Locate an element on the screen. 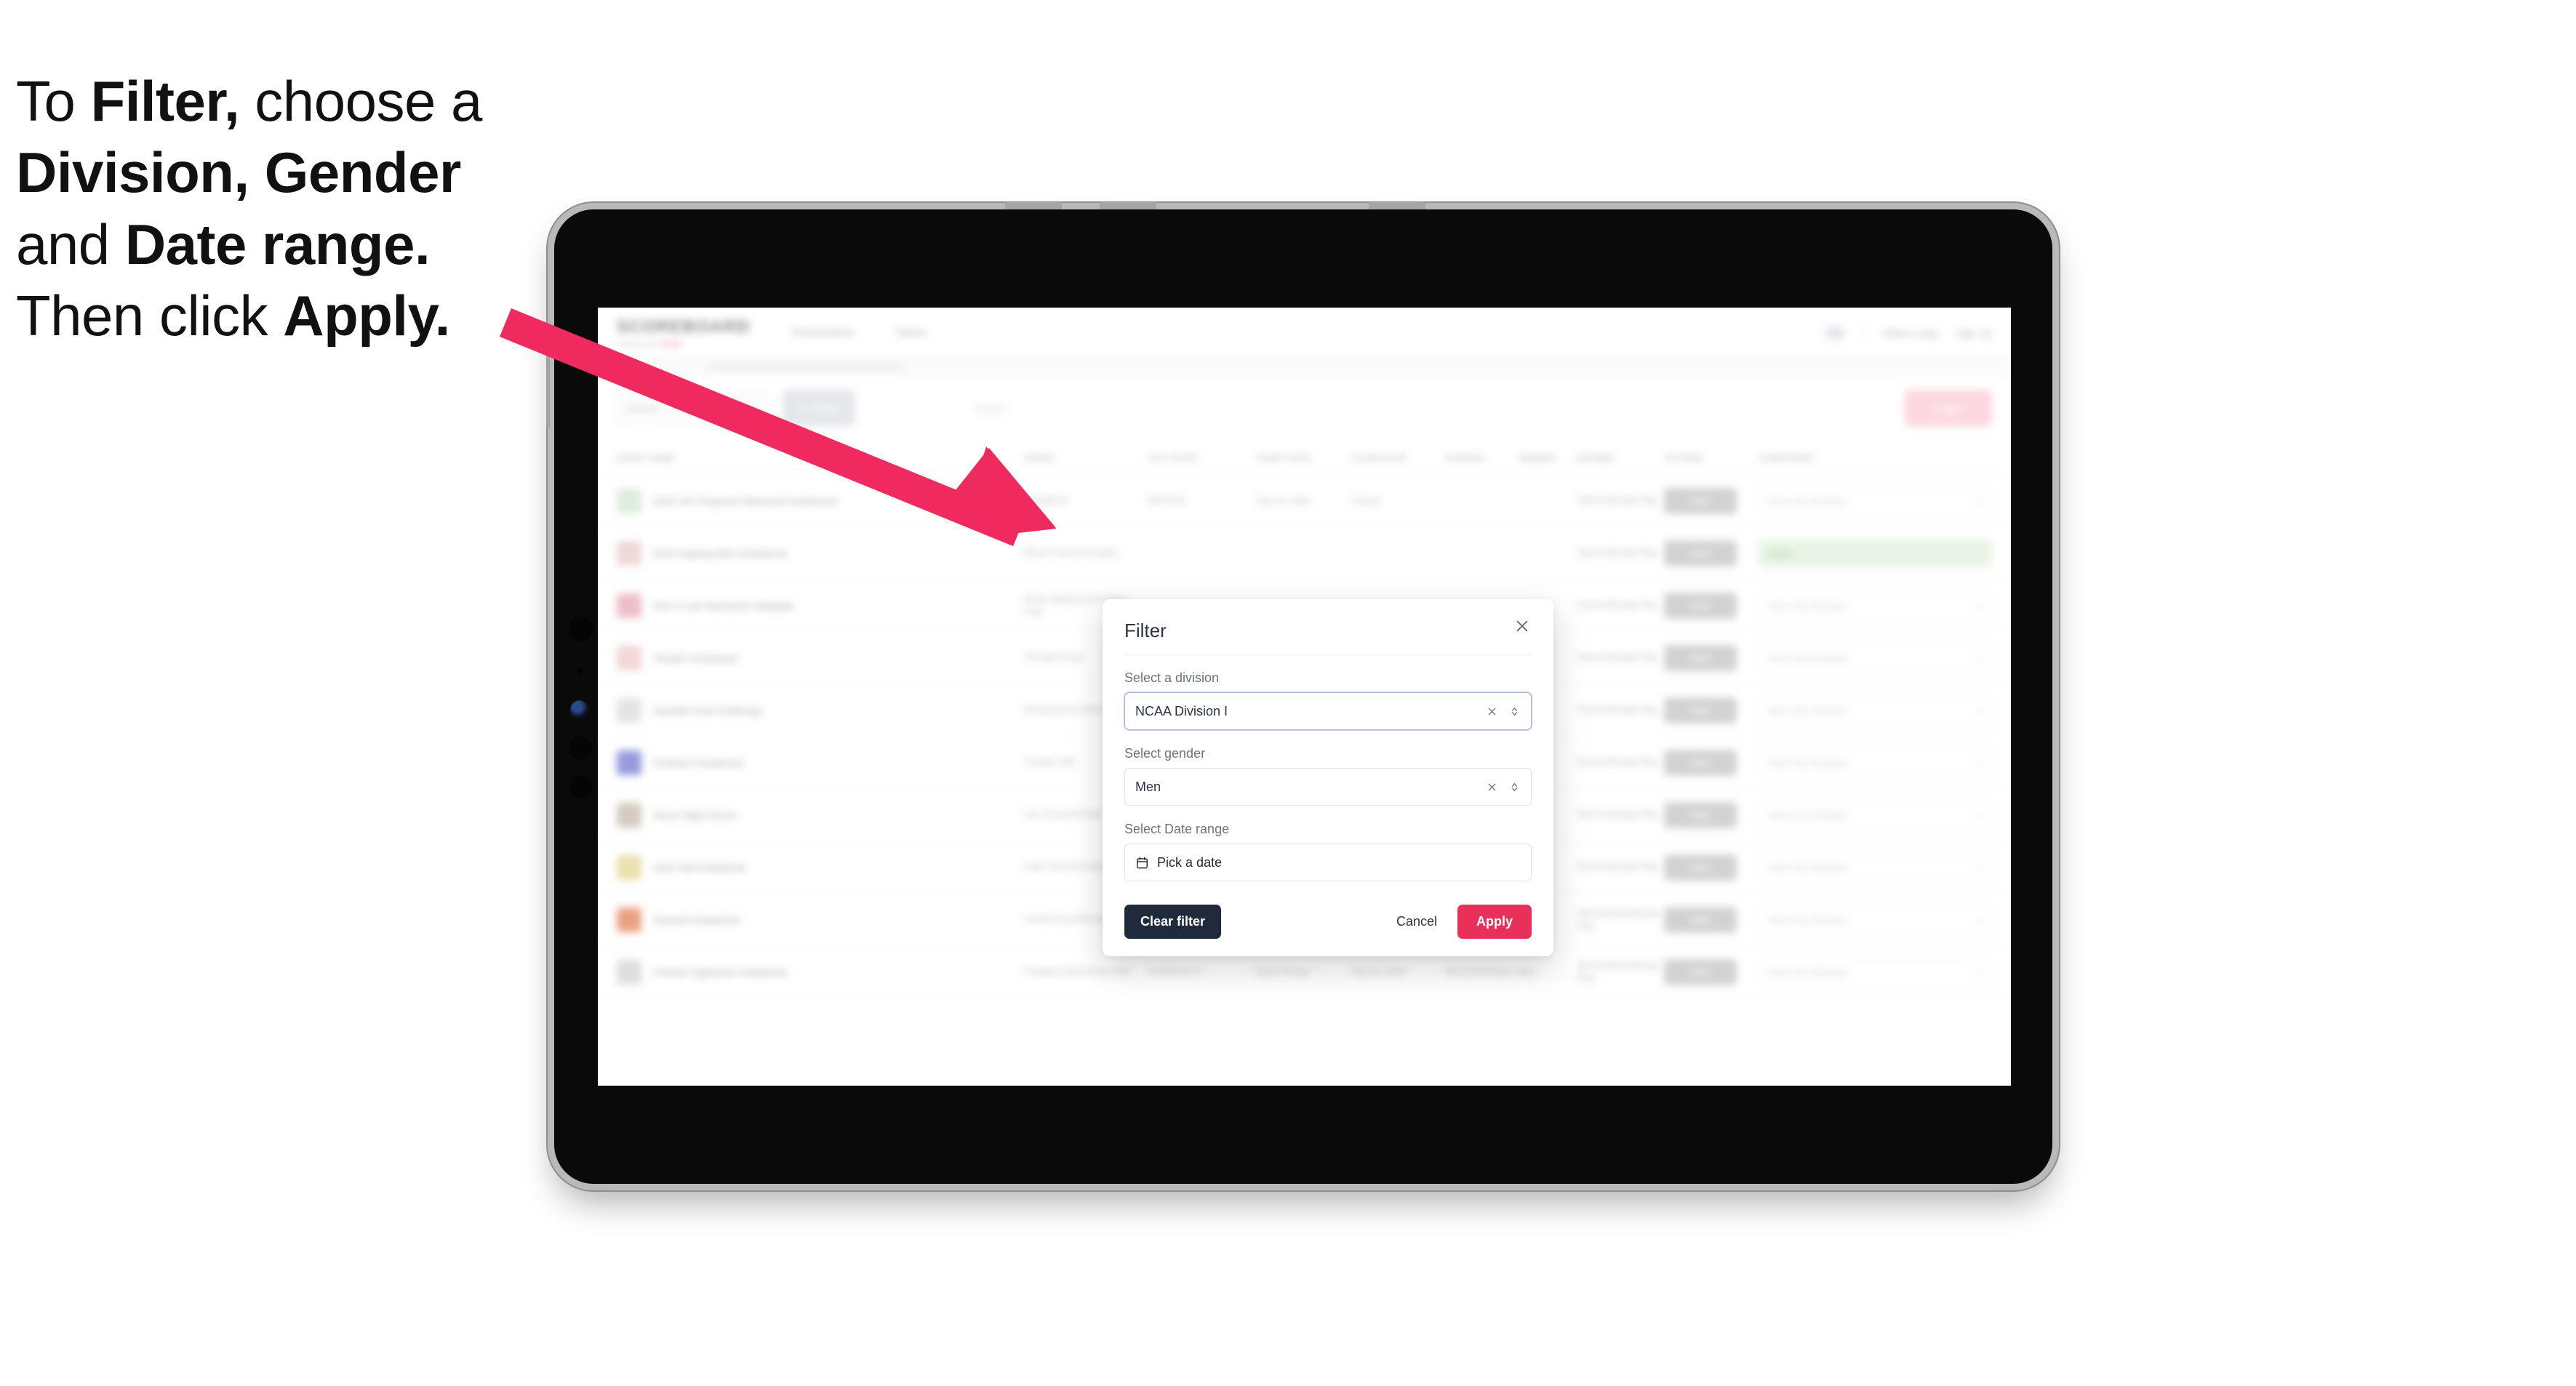  close-icon-glyph is located at coordinates (1522, 626).